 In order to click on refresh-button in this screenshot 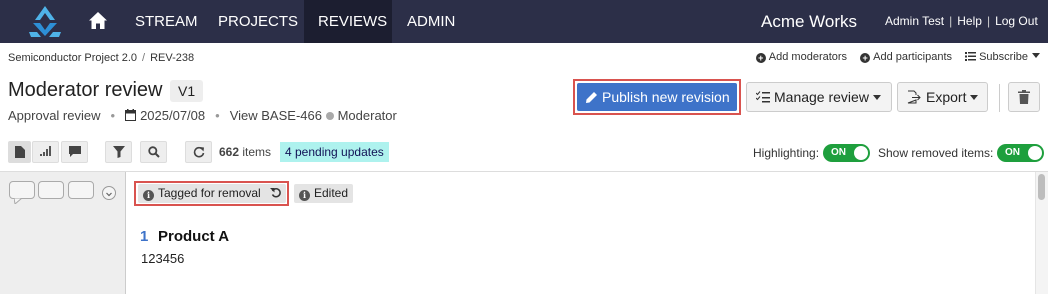, I will do `click(198, 152)`.